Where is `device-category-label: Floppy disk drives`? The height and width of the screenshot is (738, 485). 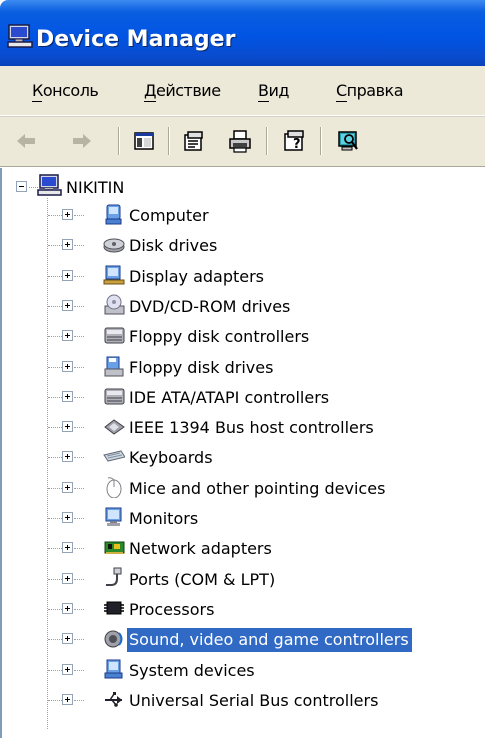 device-category-label: Floppy disk drives is located at coordinates (201, 367).